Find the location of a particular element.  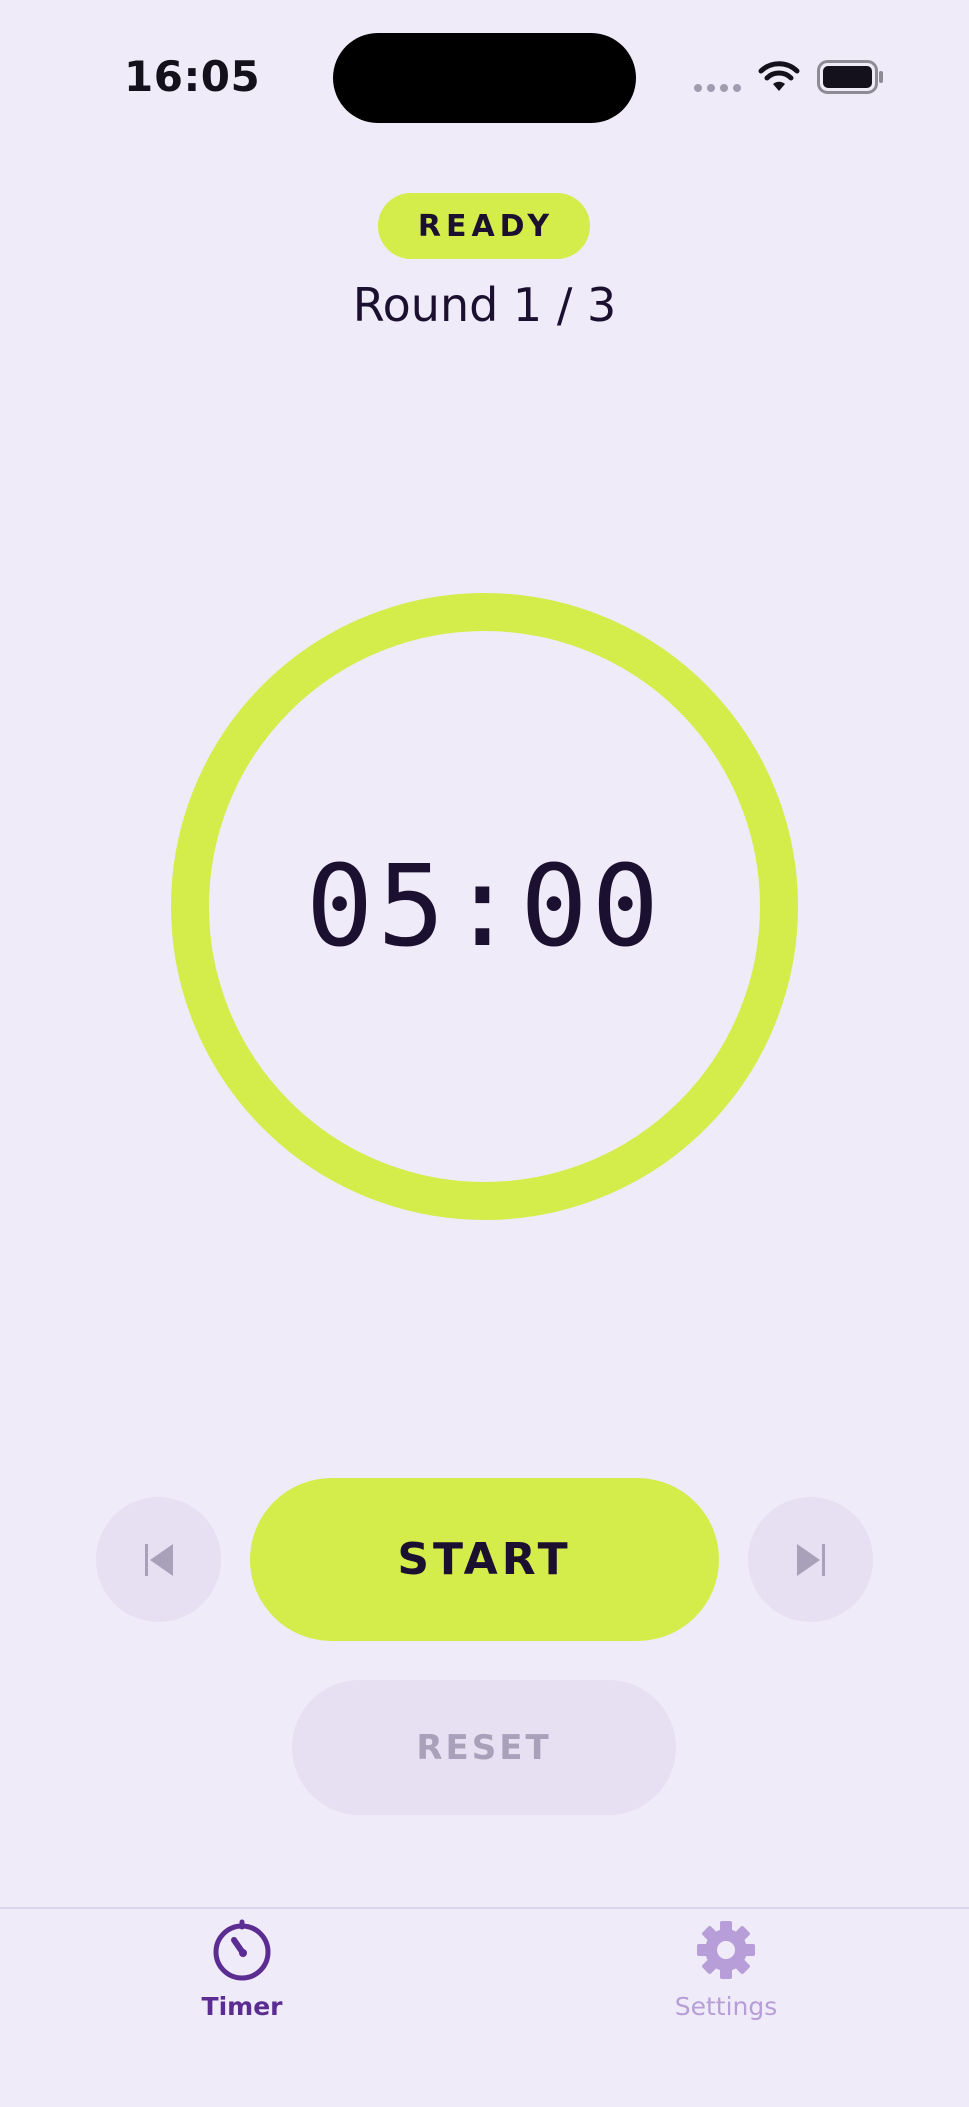

next-round-button is located at coordinates (810, 1559).